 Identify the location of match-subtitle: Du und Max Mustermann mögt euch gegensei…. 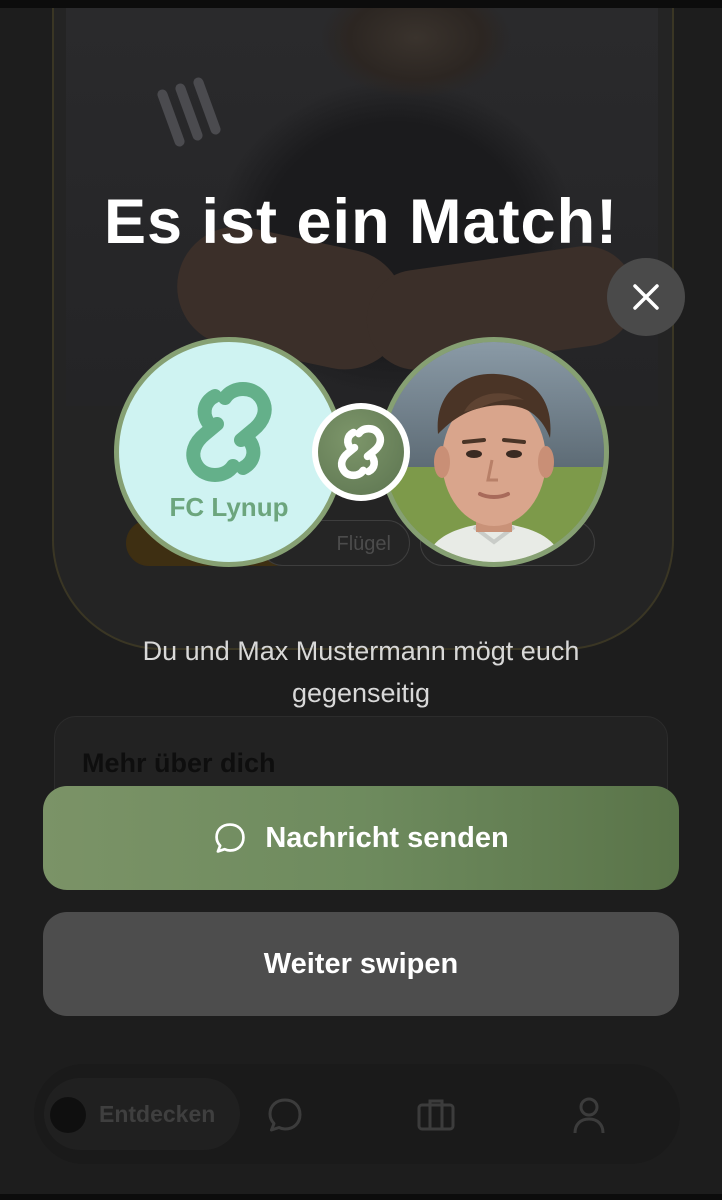
(361, 672).